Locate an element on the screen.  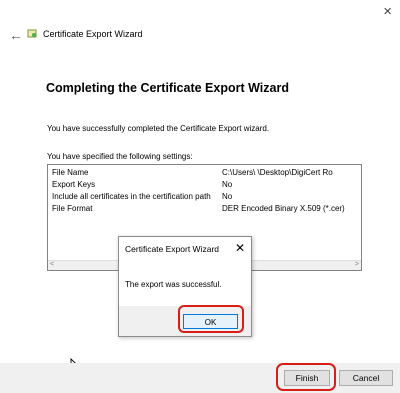
cancel-button: Cancel is located at coordinates (366, 378).